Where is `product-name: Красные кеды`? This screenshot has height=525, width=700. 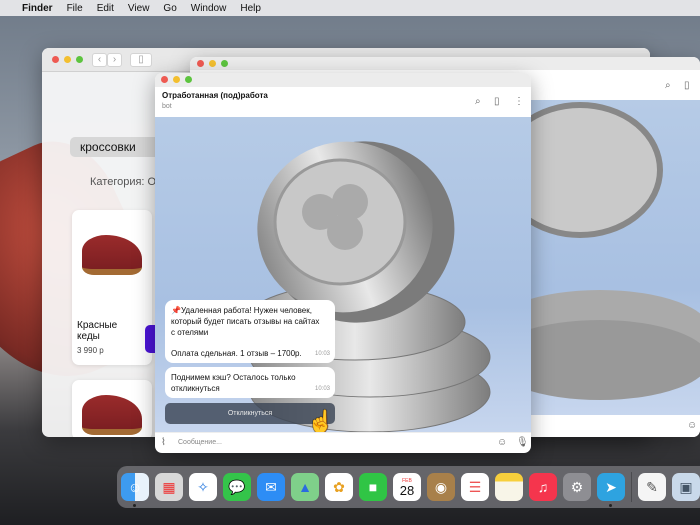 product-name: Красные кеды is located at coordinates (97, 331).